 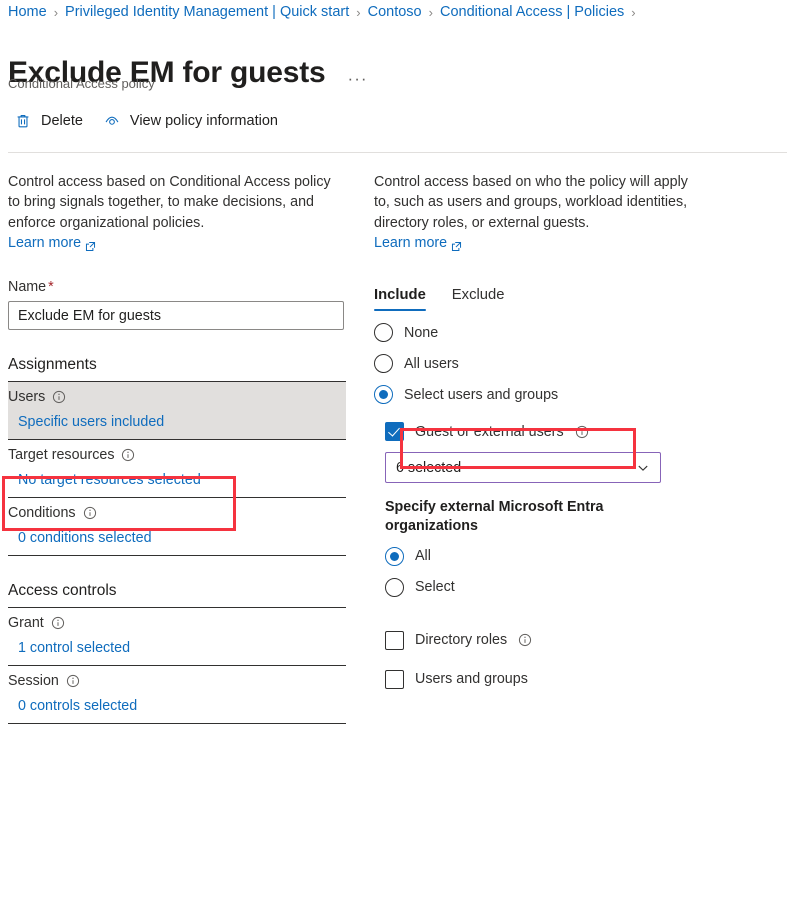 I want to click on delete-button: Delete, so click(x=48, y=121).